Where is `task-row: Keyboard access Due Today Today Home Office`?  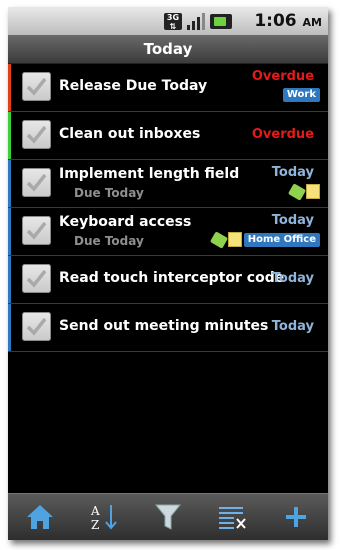
task-row: Keyboard access Due Today Today Home Office is located at coordinates (168, 232).